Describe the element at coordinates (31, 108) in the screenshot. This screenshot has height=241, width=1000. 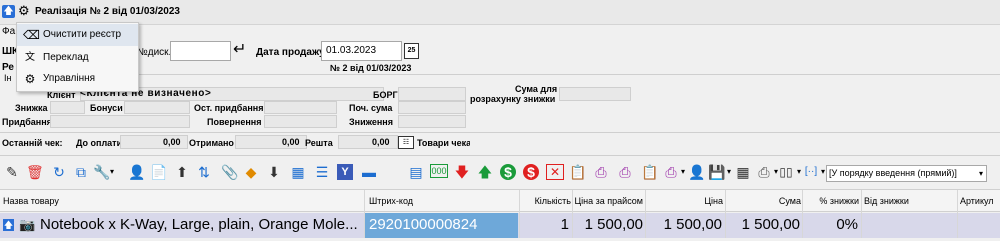
I see `discount-label: Знижка` at that location.